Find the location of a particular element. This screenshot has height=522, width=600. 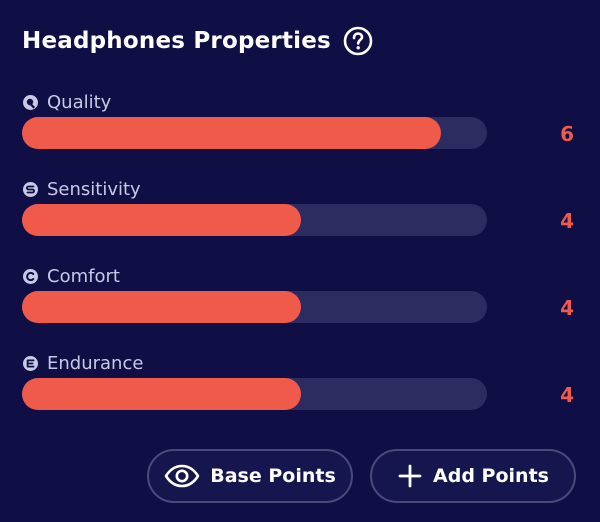

comfort-bar-fill is located at coordinates (161, 307).